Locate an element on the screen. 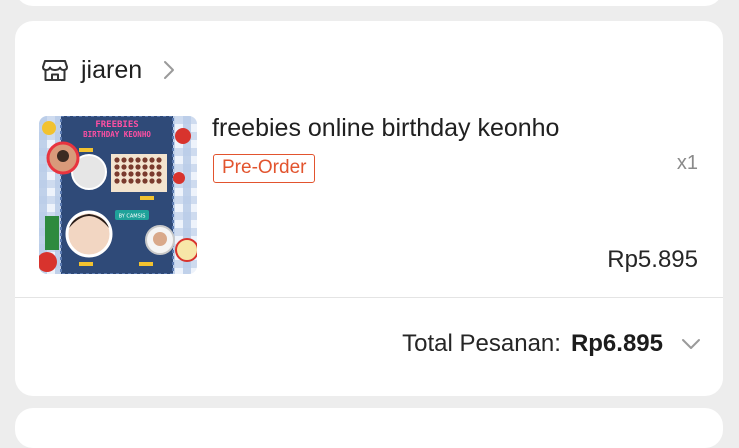 The width and height of the screenshot is (739, 448). chevron-down-icon is located at coordinates (691, 344).